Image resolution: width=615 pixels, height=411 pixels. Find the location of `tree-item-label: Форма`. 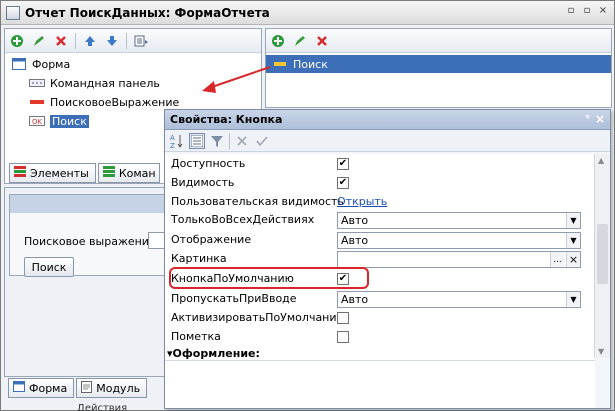

tree-item-label: Форма is located at coordinates (51, 64).